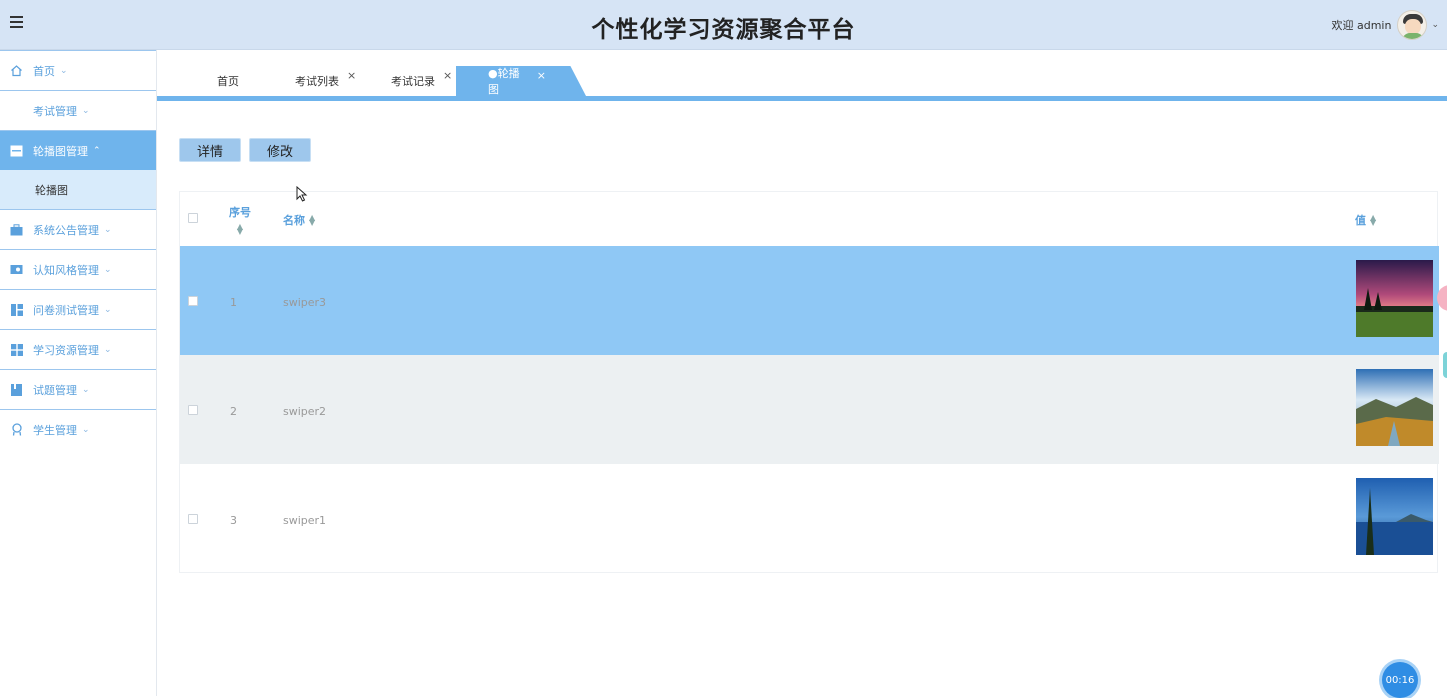  What do you see at coordinates (413, 81) in the screenshot?
I see `tab-label: 考试记录` at bounding box center [413, 81].